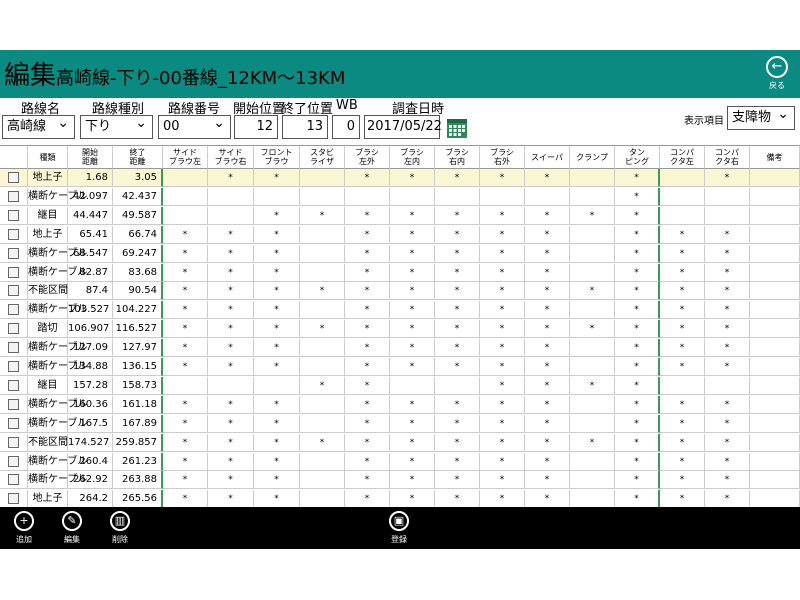 Image resolution: width=800 pixels, height=600 pixels. What do you see at coordinates (185, 157) in the screenshot?
I see `column-header: サイド ブラウ左` at bounding box center [185, 157].